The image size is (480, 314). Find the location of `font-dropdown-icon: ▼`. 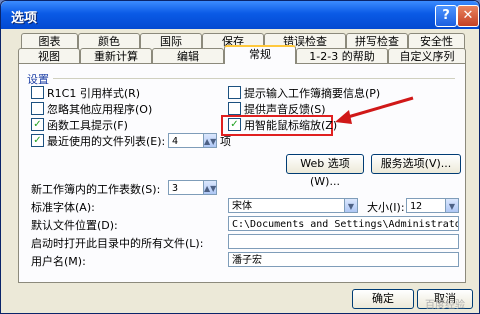

font-dropdown-icon: ▼ is located at coordinates (351, 205).